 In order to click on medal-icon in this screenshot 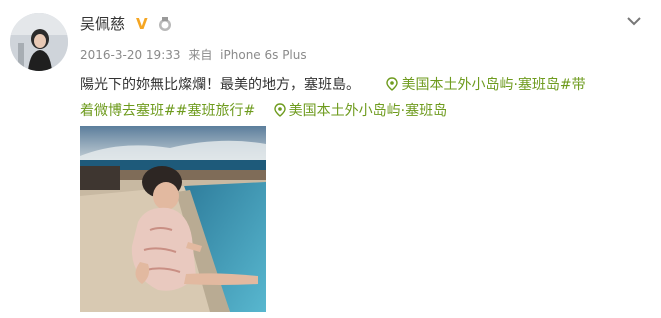, I will do `click(165, 24)`.